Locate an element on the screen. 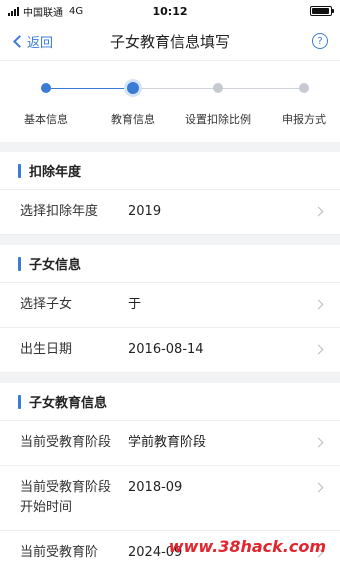 The width and height of the screenshot is (340, 570). row-value: 于 is located at coordinates (135, 304).